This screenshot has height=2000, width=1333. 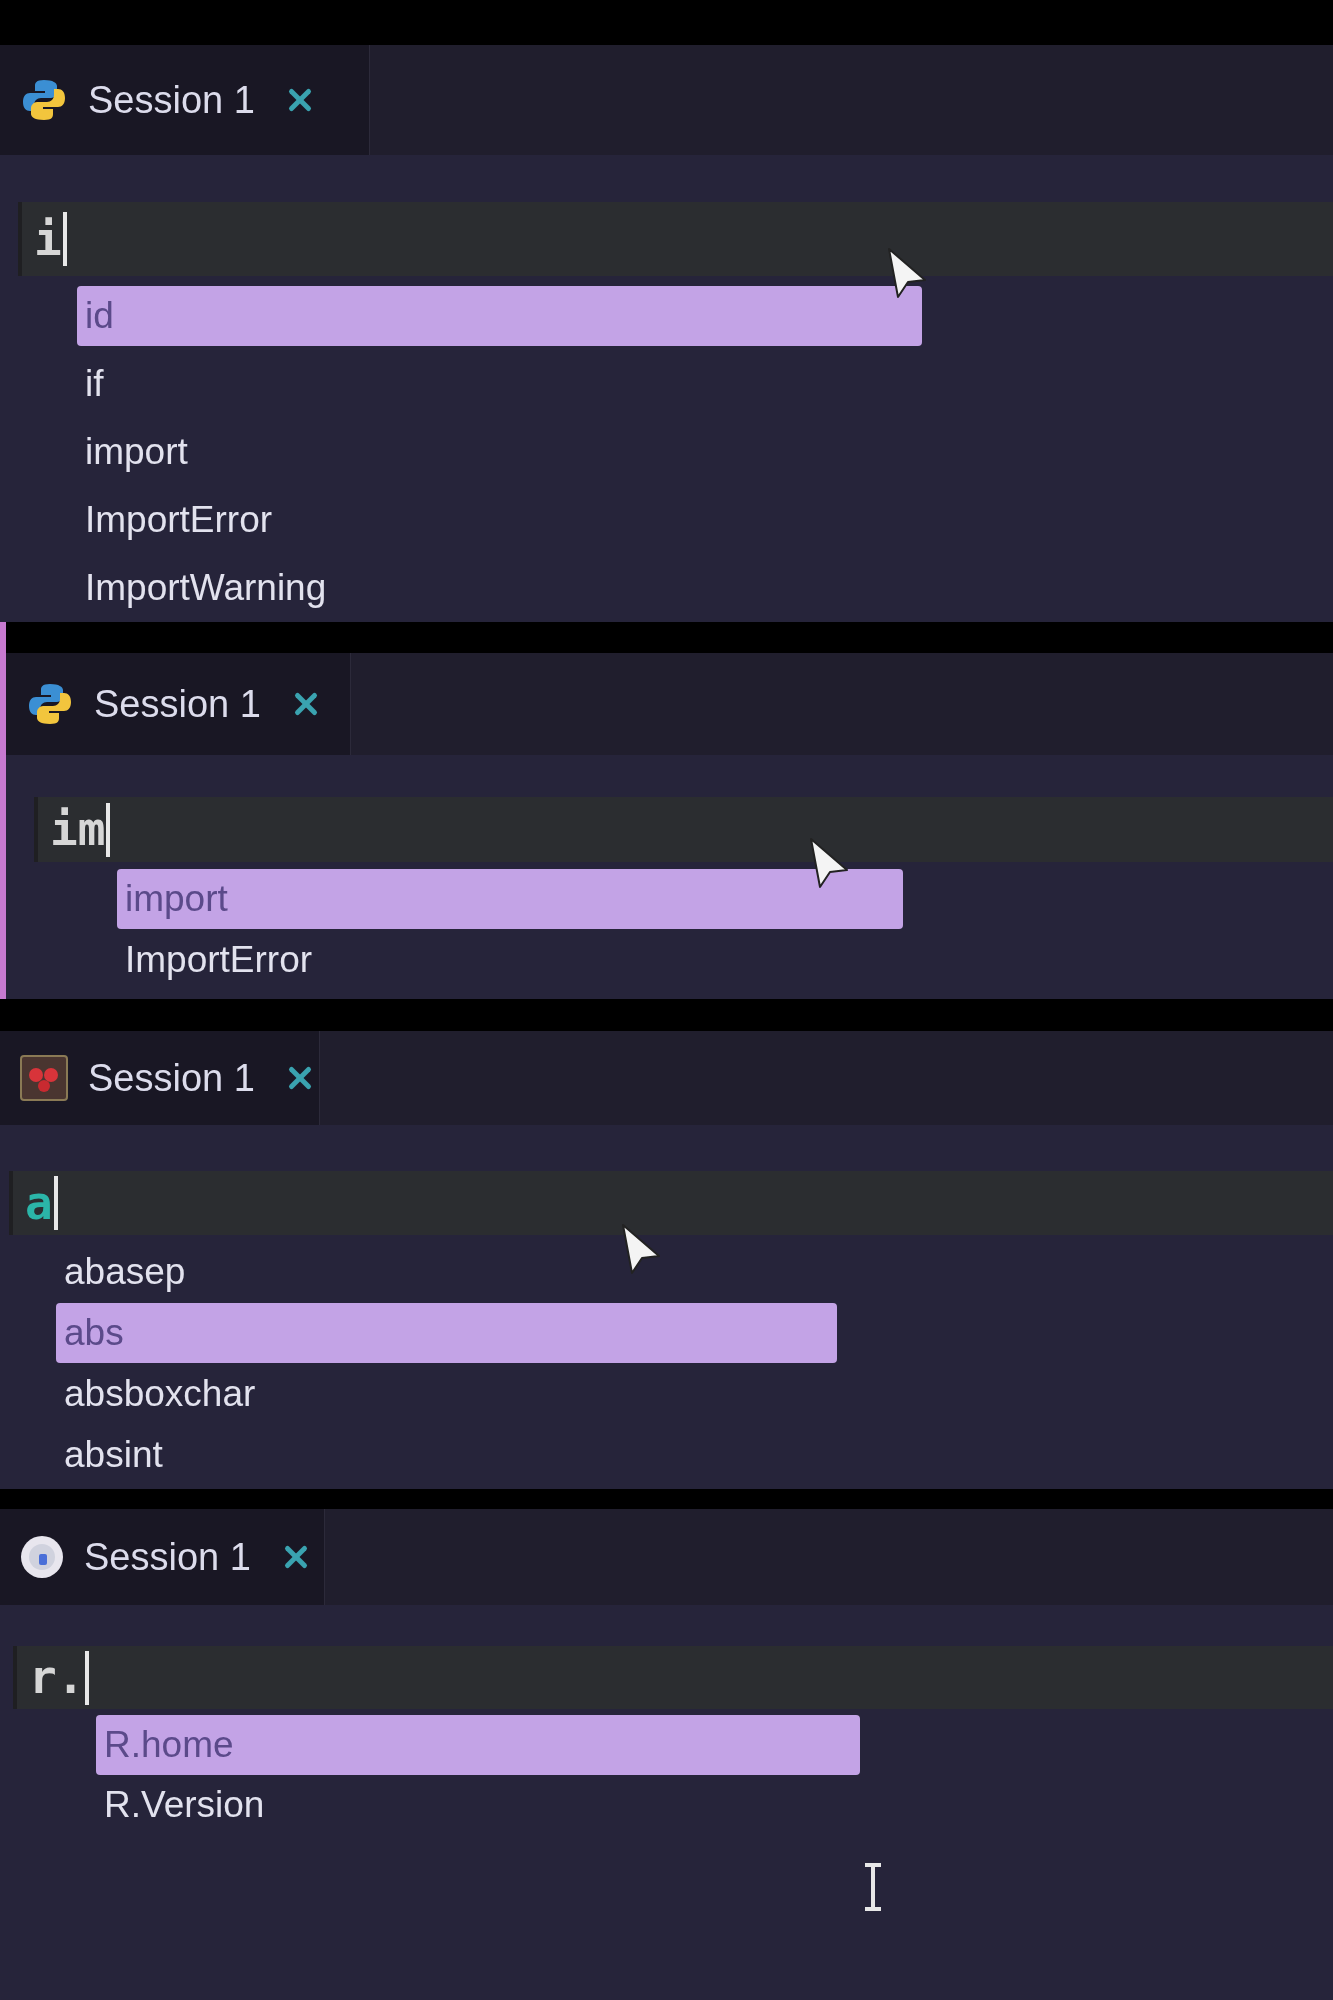 What do you see at coordinates (671, 1203) in the screenshot?
I see `input-field: a` at bounding box center [671, 1203].